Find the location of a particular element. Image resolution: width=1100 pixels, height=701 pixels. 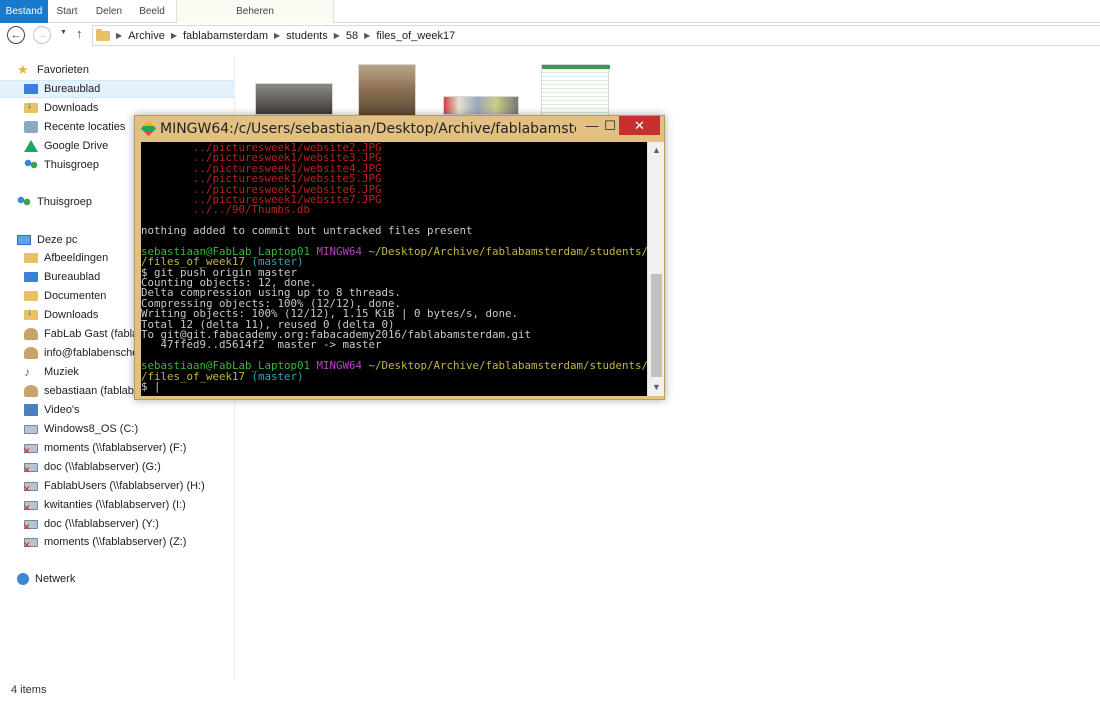

arrow-left-icon: ← is located at coordinates (16, 35).